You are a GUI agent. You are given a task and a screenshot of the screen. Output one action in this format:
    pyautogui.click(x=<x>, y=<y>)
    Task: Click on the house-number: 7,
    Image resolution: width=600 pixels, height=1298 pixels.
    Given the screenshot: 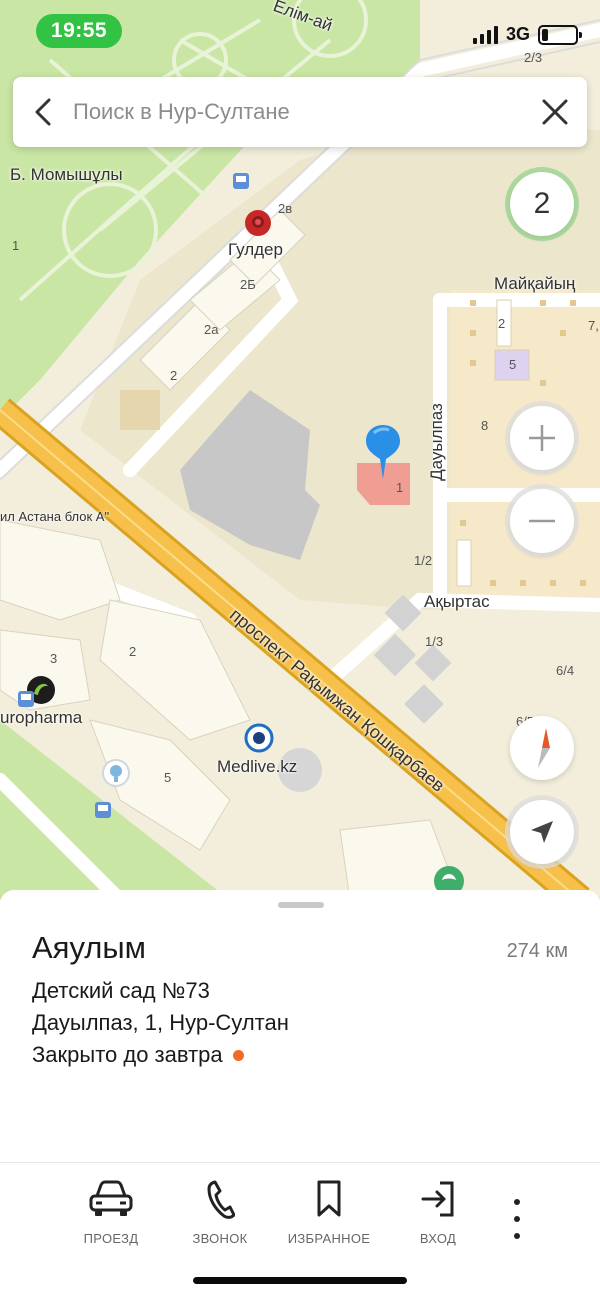 What is the action you would take?
    pyautogui.click(x=593, y=325)
    